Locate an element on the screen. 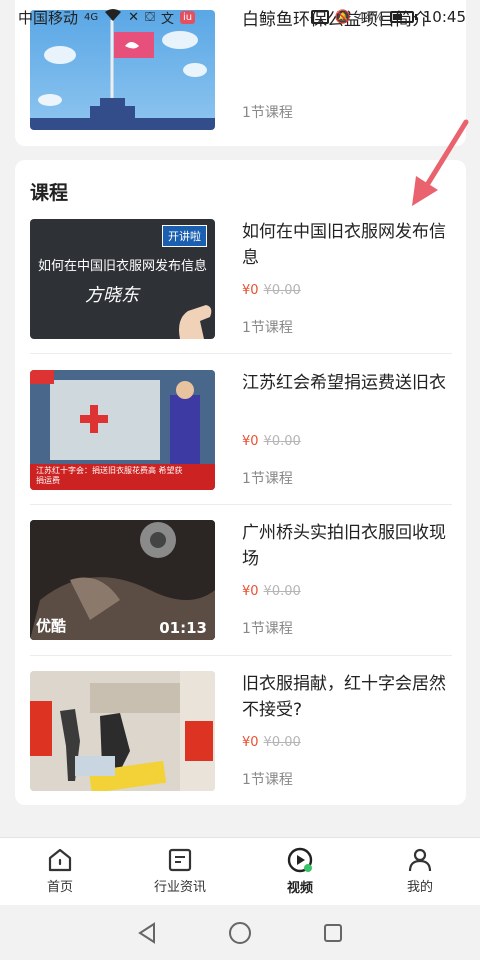 This screenshot has width=480, height=960. screenshot-icon: ⛋ is located at coordinates (150, 17).